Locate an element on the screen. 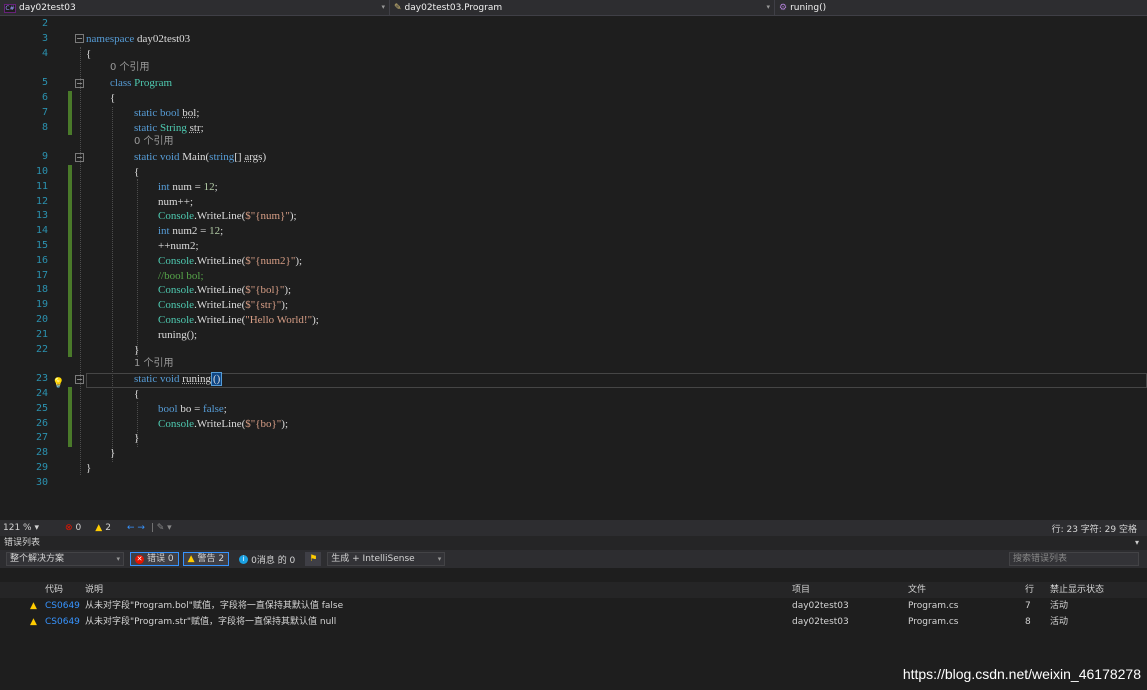  cleanup-icon: | ✎ ▾ is located at coordinates (161, 528).